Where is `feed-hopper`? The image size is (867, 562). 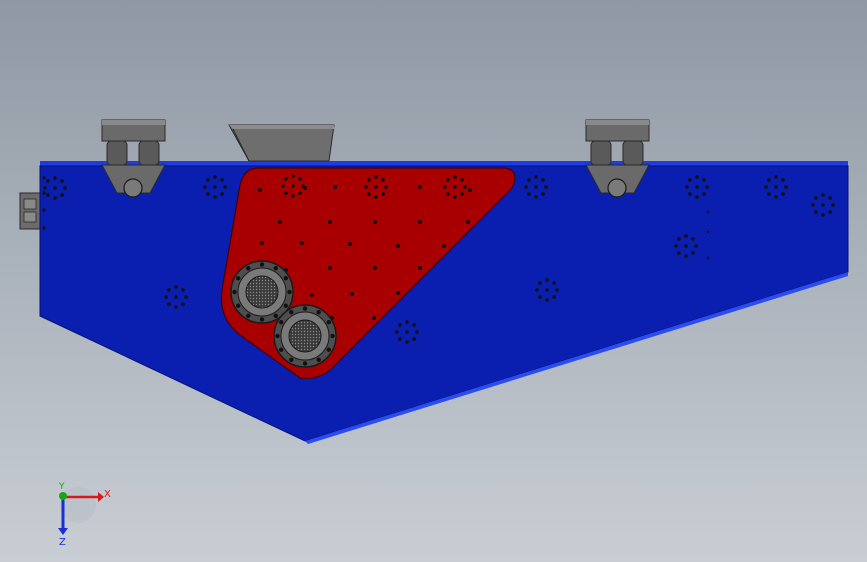
feed-hopper is located at coordinates (281, 143).